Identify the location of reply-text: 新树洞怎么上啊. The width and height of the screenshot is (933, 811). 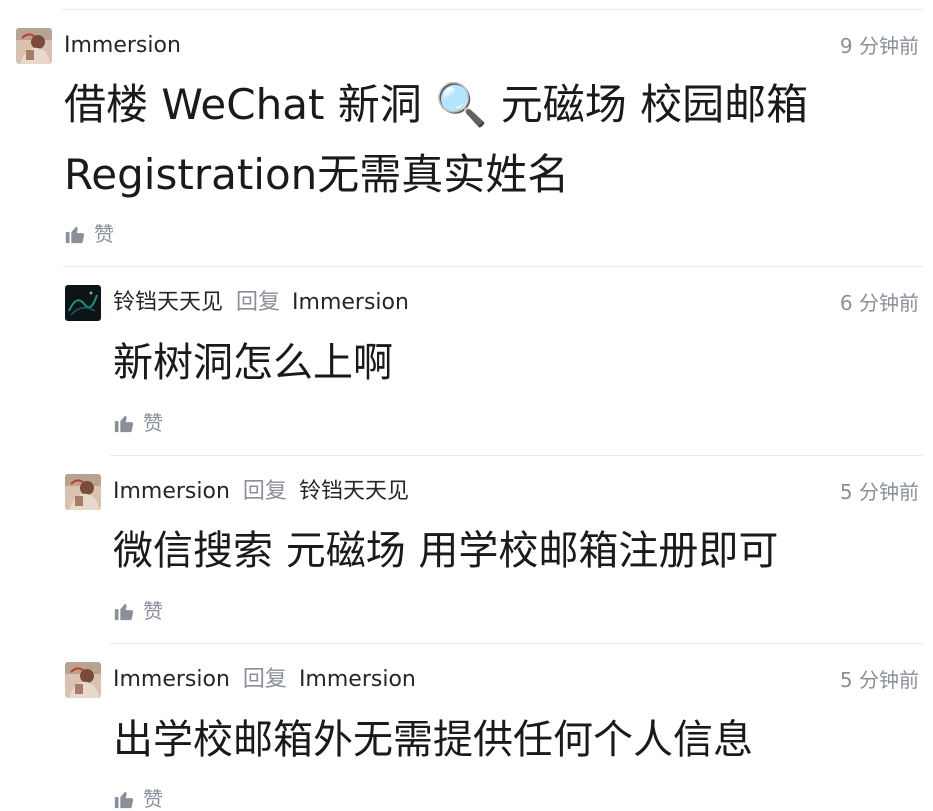
(253, 363).